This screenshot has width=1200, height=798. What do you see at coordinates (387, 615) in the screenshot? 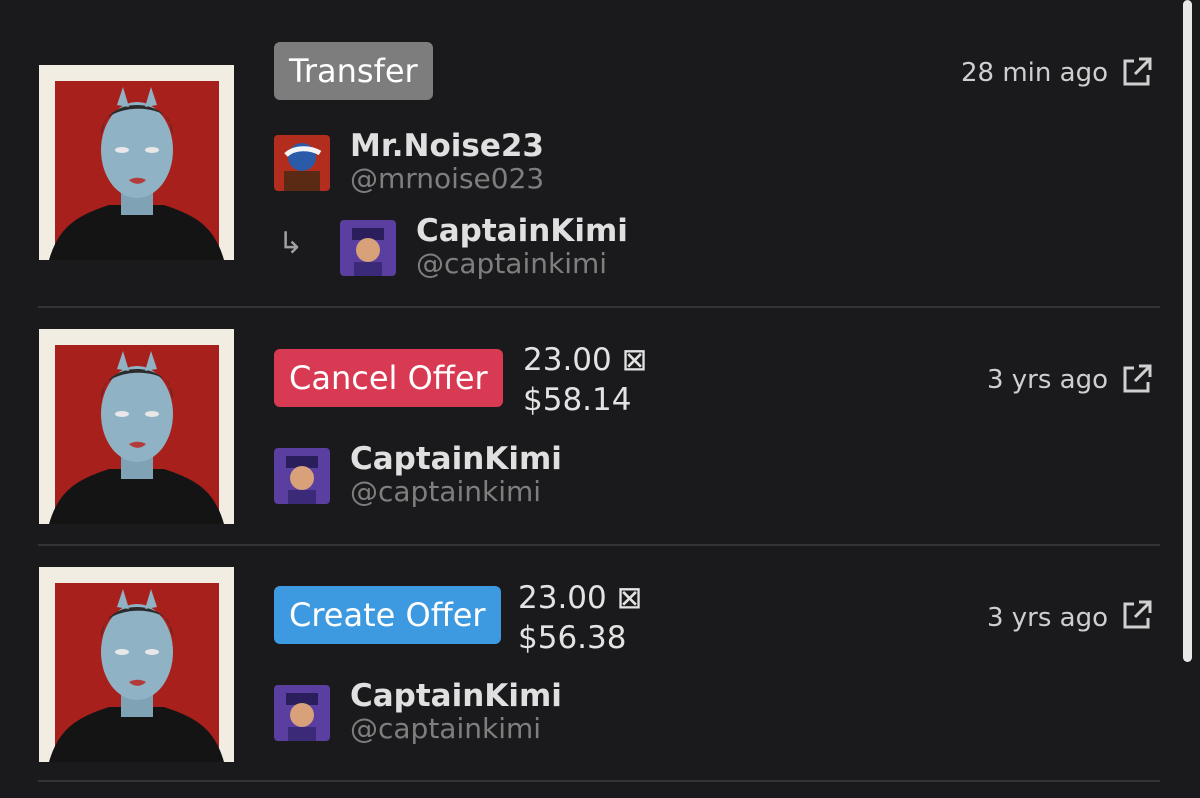
I see `event-badge-create-offer: Create Offer` at bounding box center [387, 615].